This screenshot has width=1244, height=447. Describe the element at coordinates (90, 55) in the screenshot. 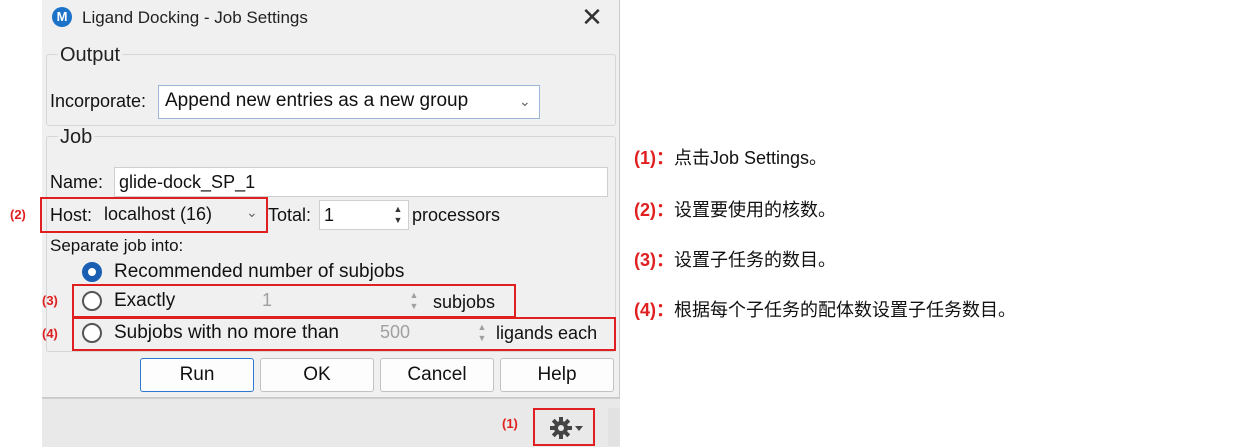

I see `output-group-title: Output` at that location.